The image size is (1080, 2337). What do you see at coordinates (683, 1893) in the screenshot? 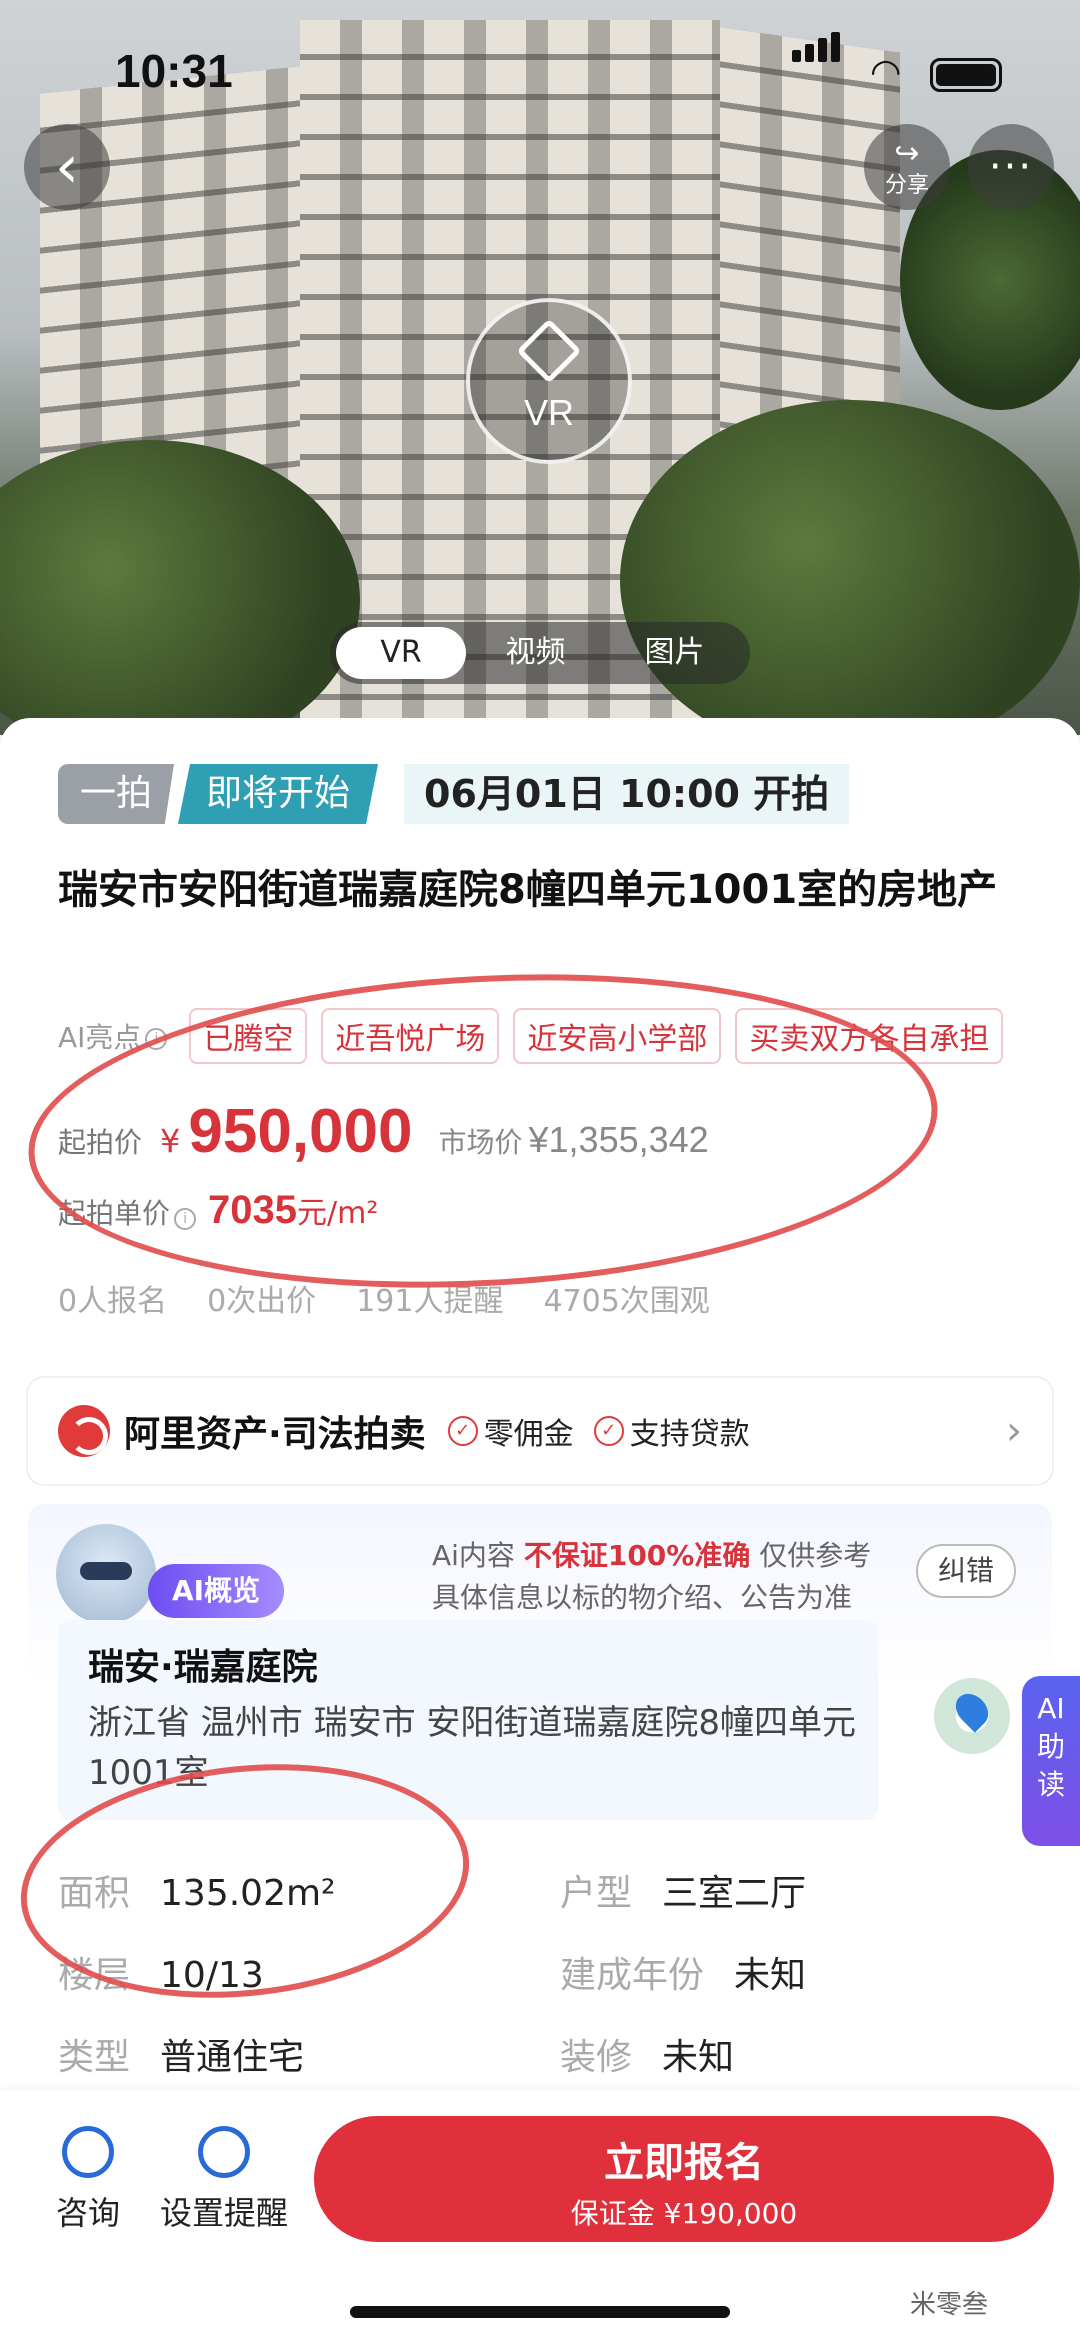
I see `attr-layout: 户型 三室二厅` at bounding box center [683, 1893].